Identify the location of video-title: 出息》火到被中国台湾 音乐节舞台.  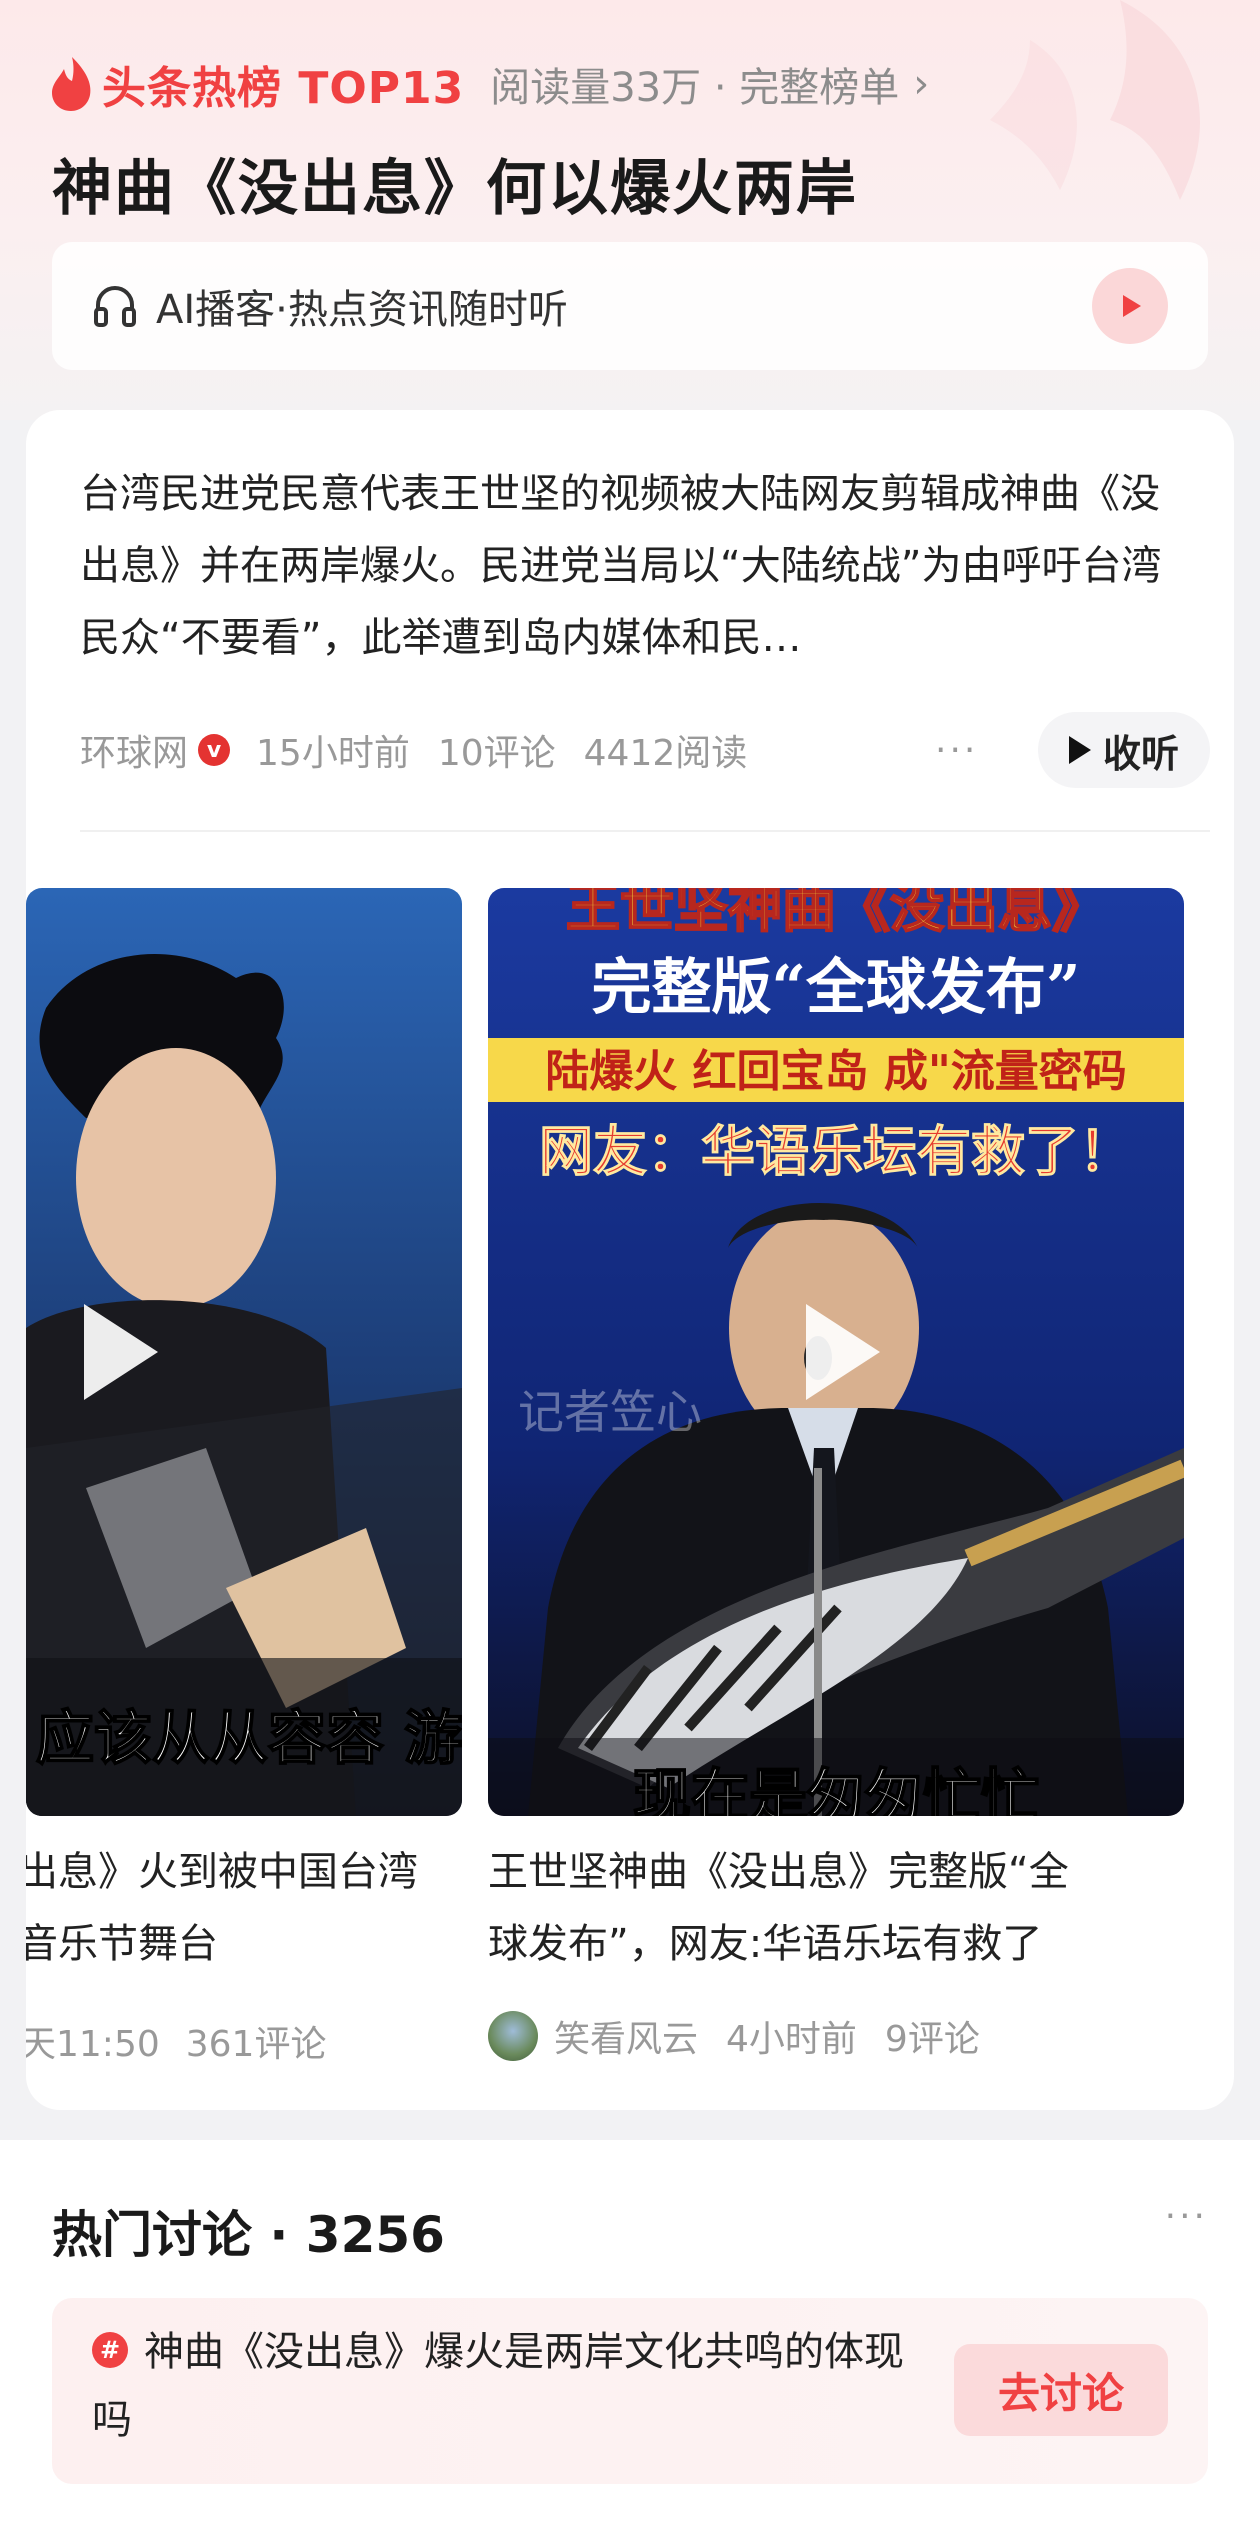
(222, 1908).